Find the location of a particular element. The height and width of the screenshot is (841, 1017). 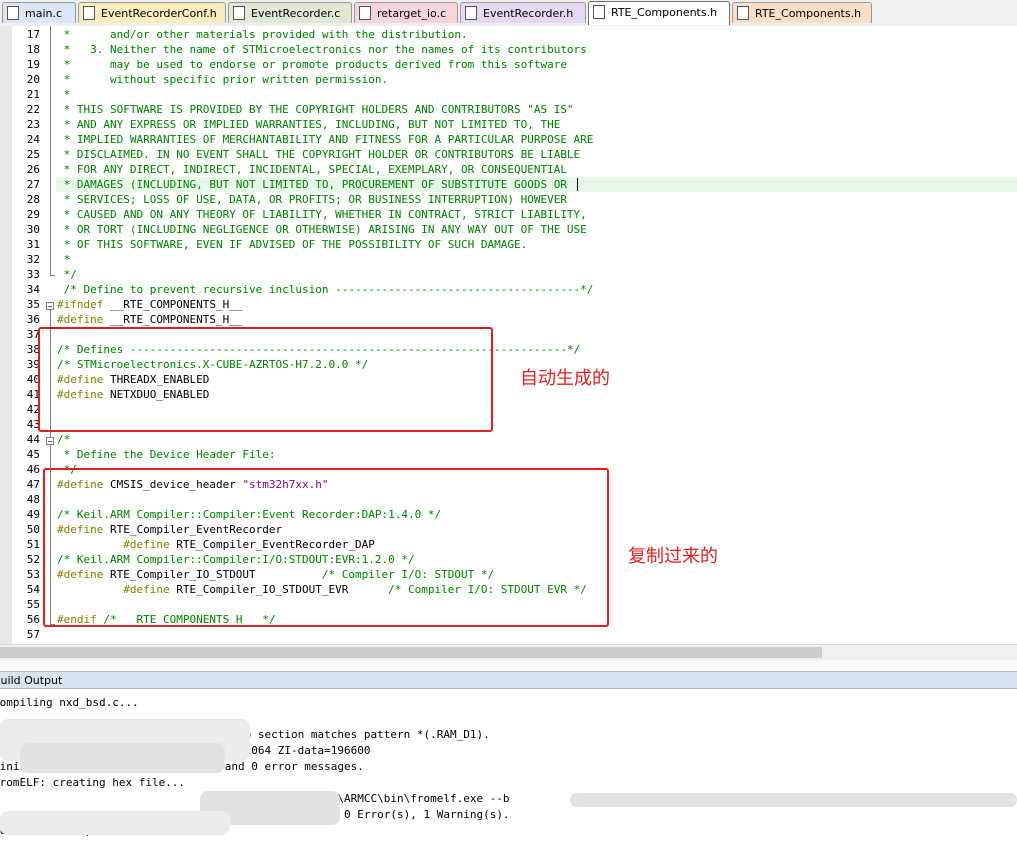

tab-rte-components-h-active: RTE_Components.h is located at coordinates (659, 13).